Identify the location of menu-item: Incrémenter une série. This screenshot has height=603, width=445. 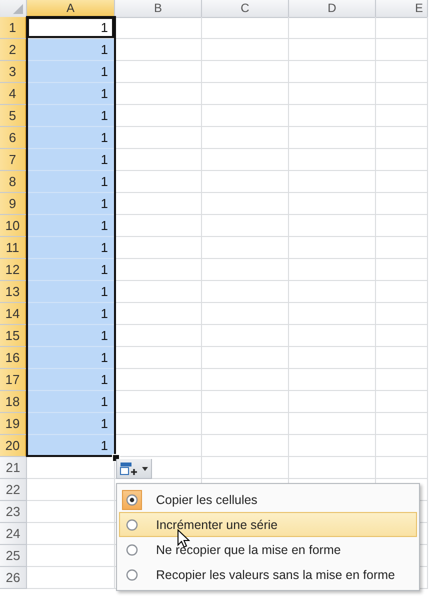
(268, 524).